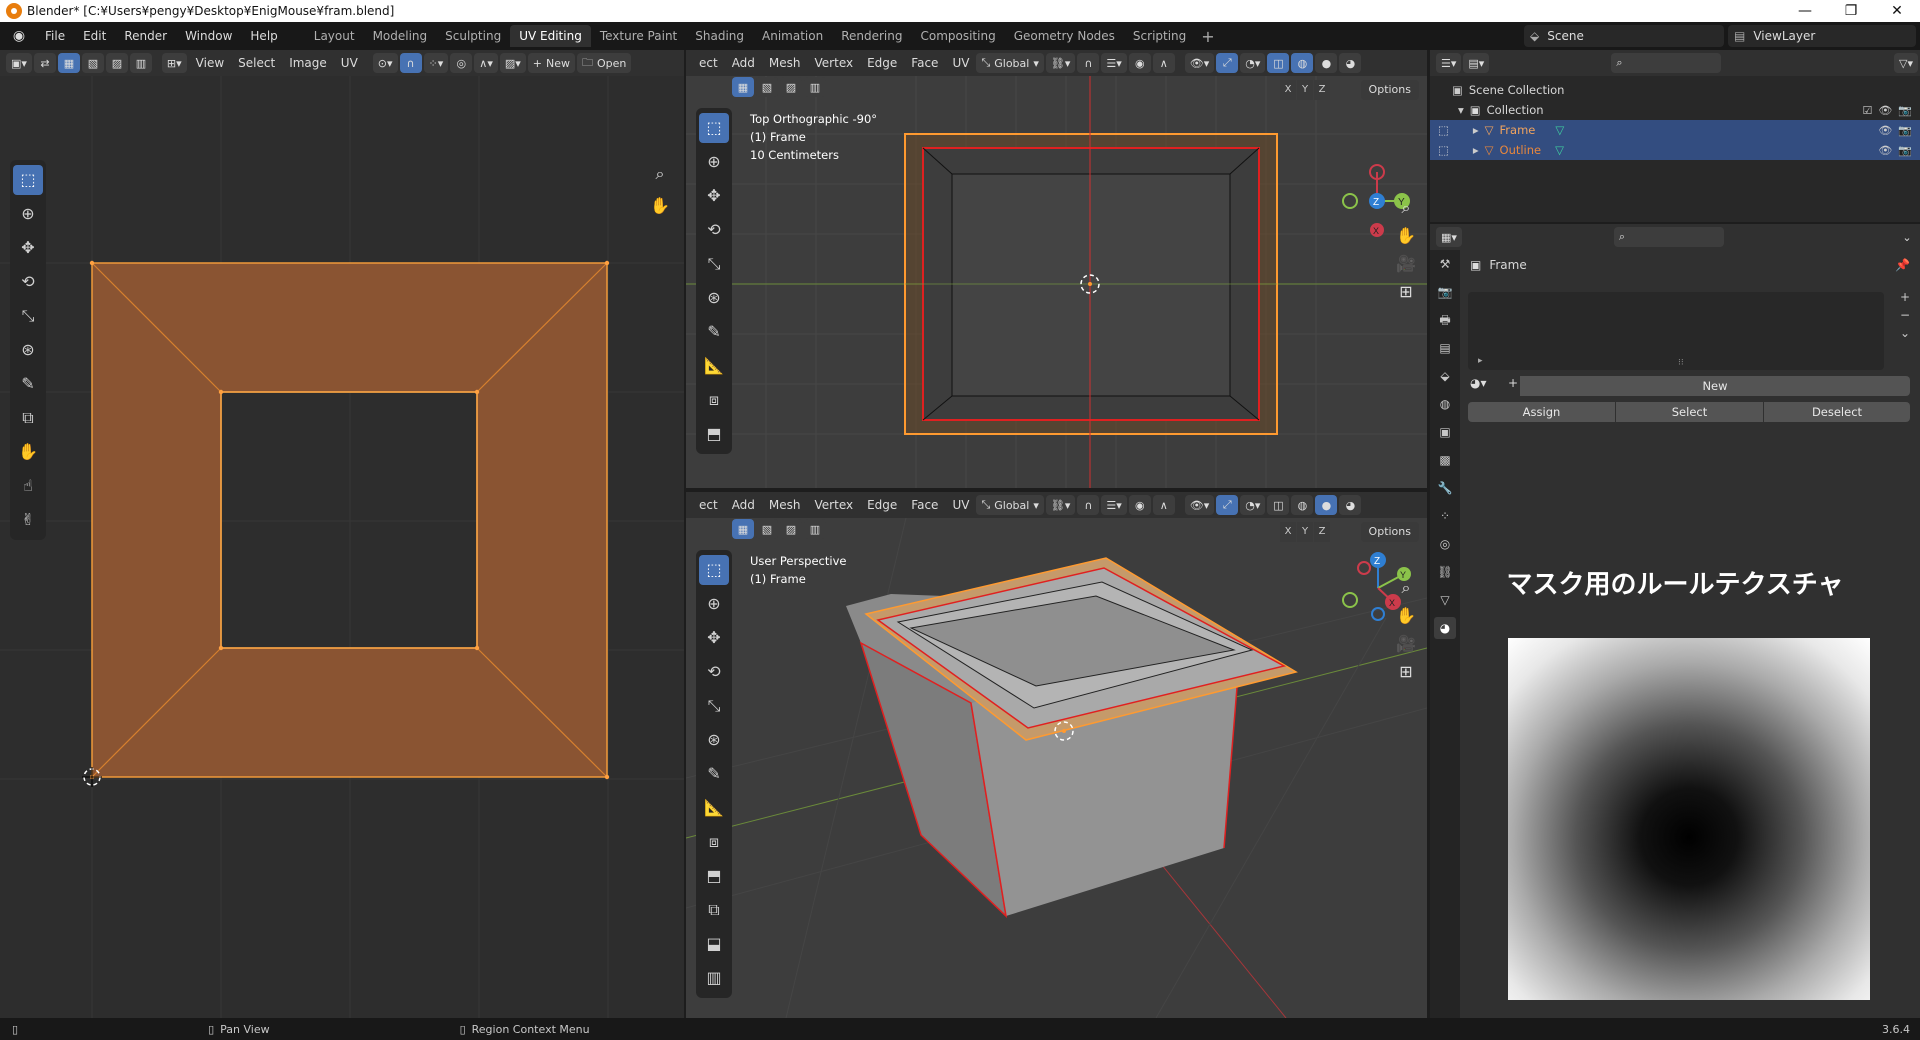 The width and height of the screenshot is (1920, 1040). Describe the element at coordinates (1064, 36) in the screenshot. I see `tab-geometry-nodes: Geometry Nodes` at that location.